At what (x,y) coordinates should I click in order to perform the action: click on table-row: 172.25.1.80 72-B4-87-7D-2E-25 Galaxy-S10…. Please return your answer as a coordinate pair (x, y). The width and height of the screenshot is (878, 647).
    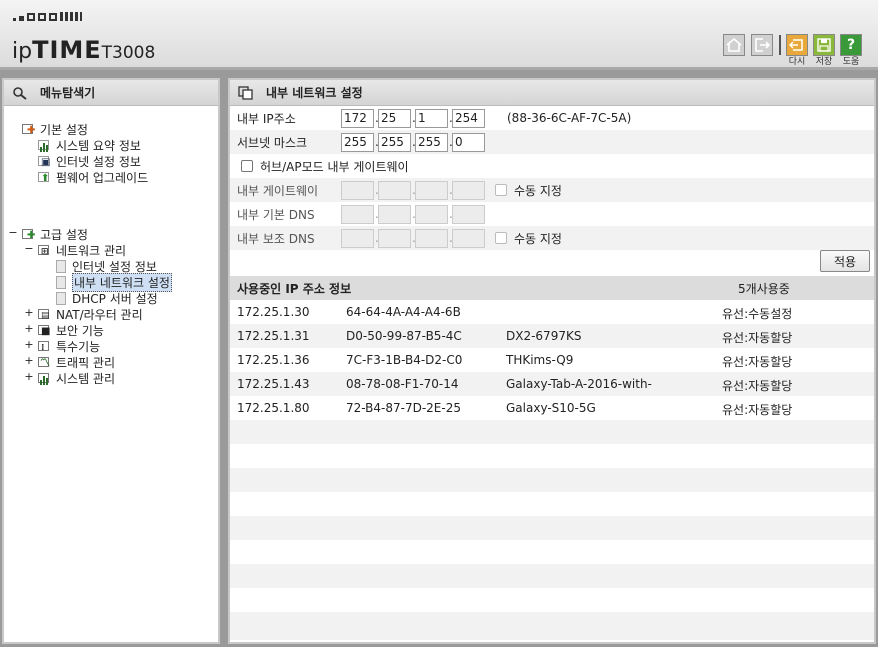
    Looking at the image, I should click on (552, 408).